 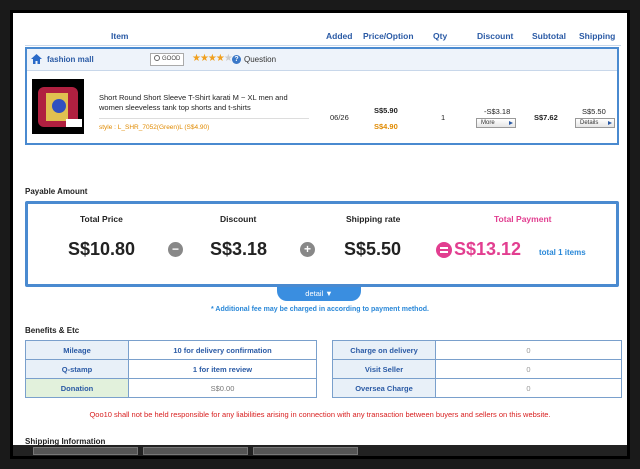 I want to click on col-added: Added, so click(x=339, y=36).